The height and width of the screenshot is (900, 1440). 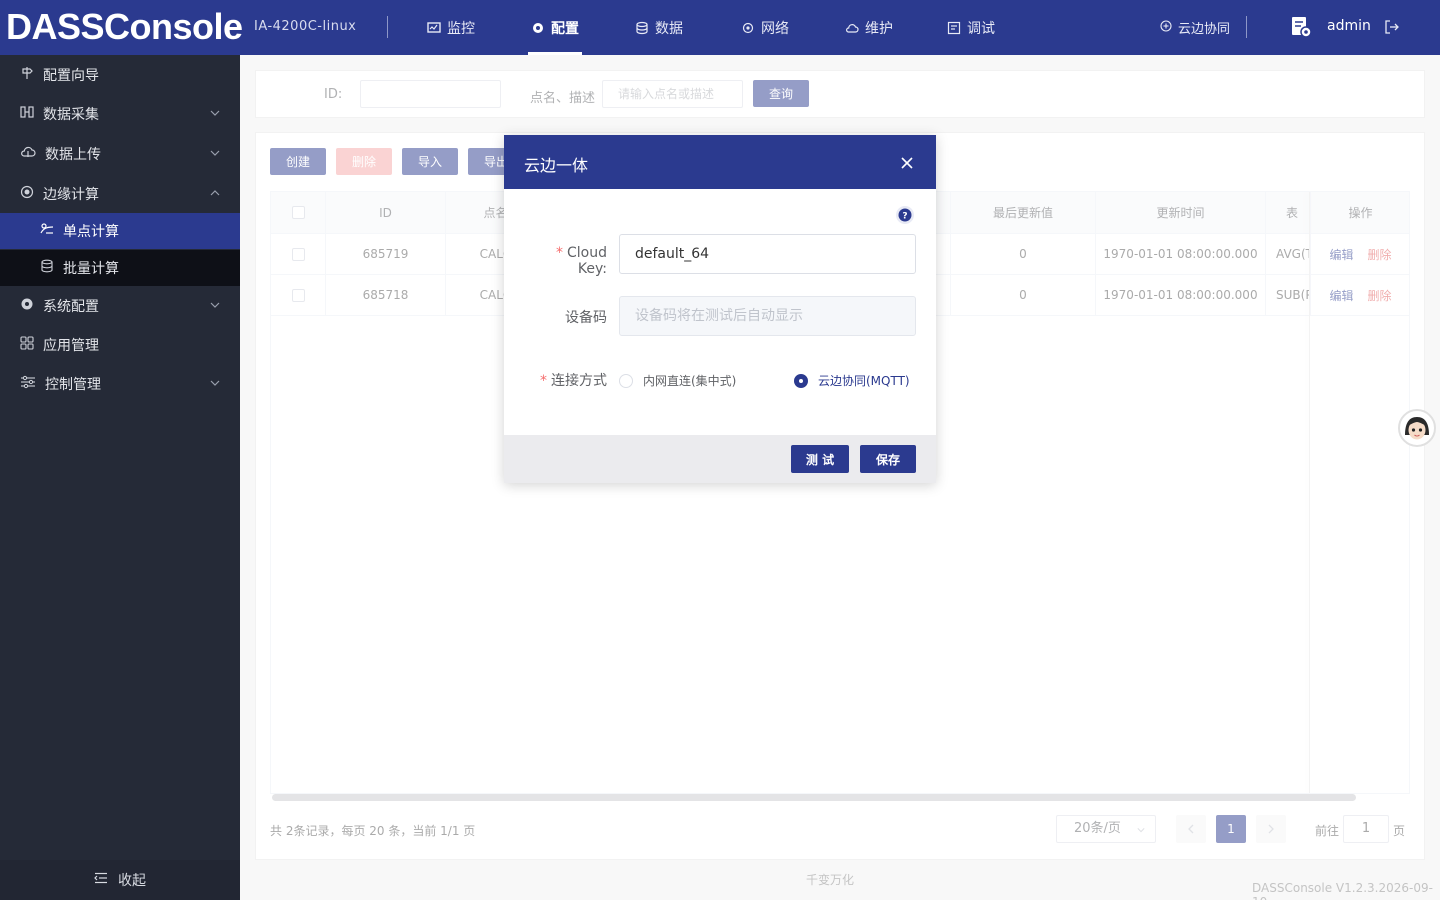 I want to click on test-button: 测 试, so click(x=820, y=459).